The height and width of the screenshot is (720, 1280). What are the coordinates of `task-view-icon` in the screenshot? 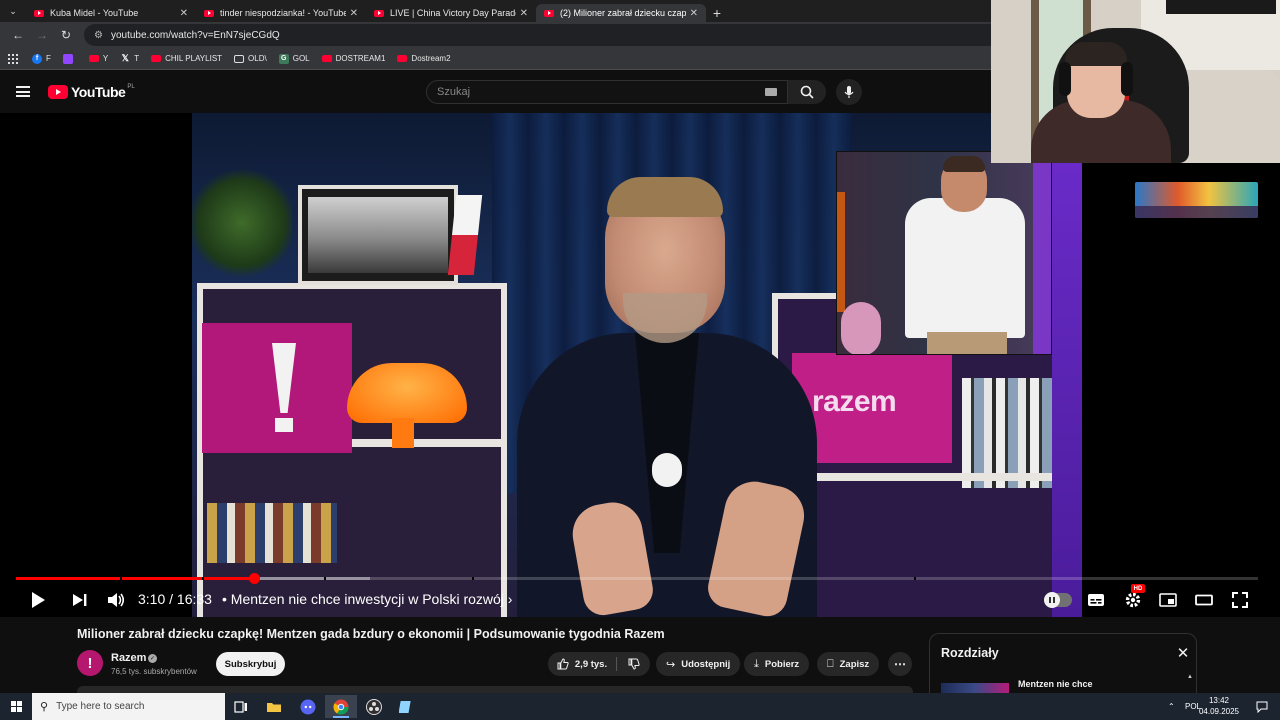 It's located at (240, 706).